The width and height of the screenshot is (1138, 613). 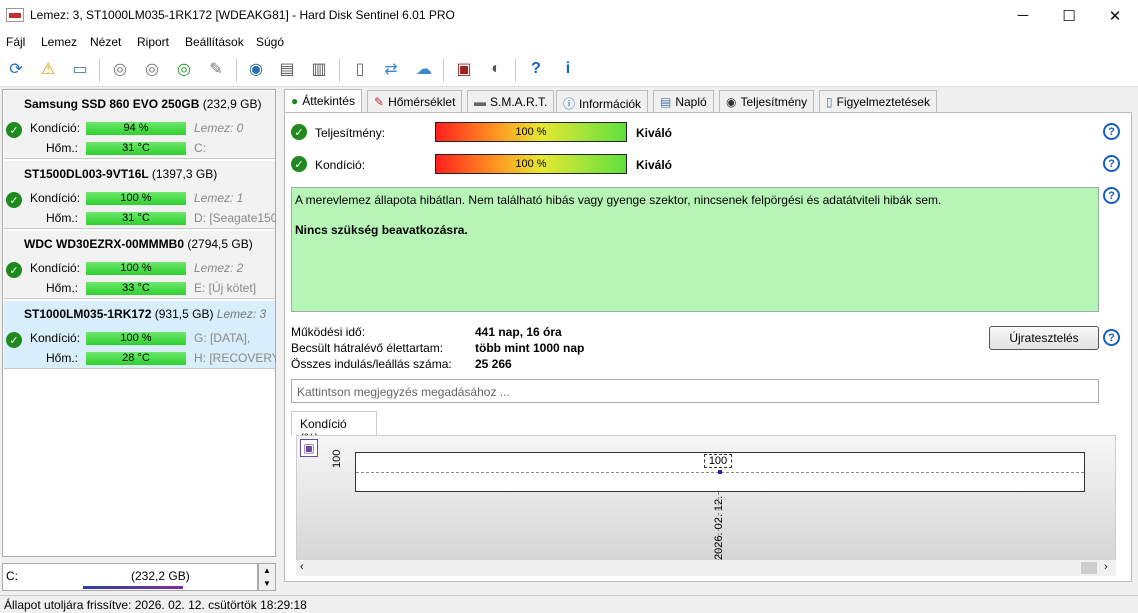 What do you see at coordinates (136, 148) in the screenshot?
I see `temp-bar: 31 °C` at bounding box center [136, 148].